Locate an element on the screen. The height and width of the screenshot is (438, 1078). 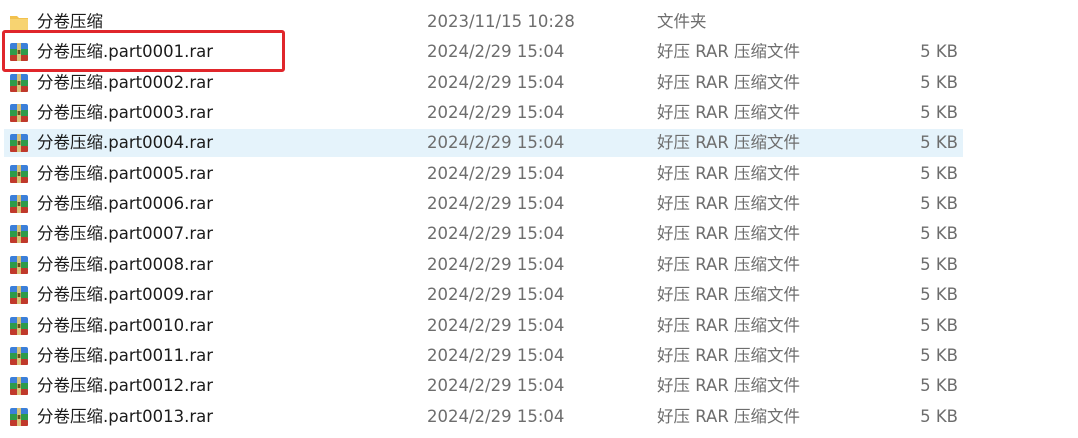
file-name: 分卷压缩.part0012.rar is located at coordinates (125, 386).